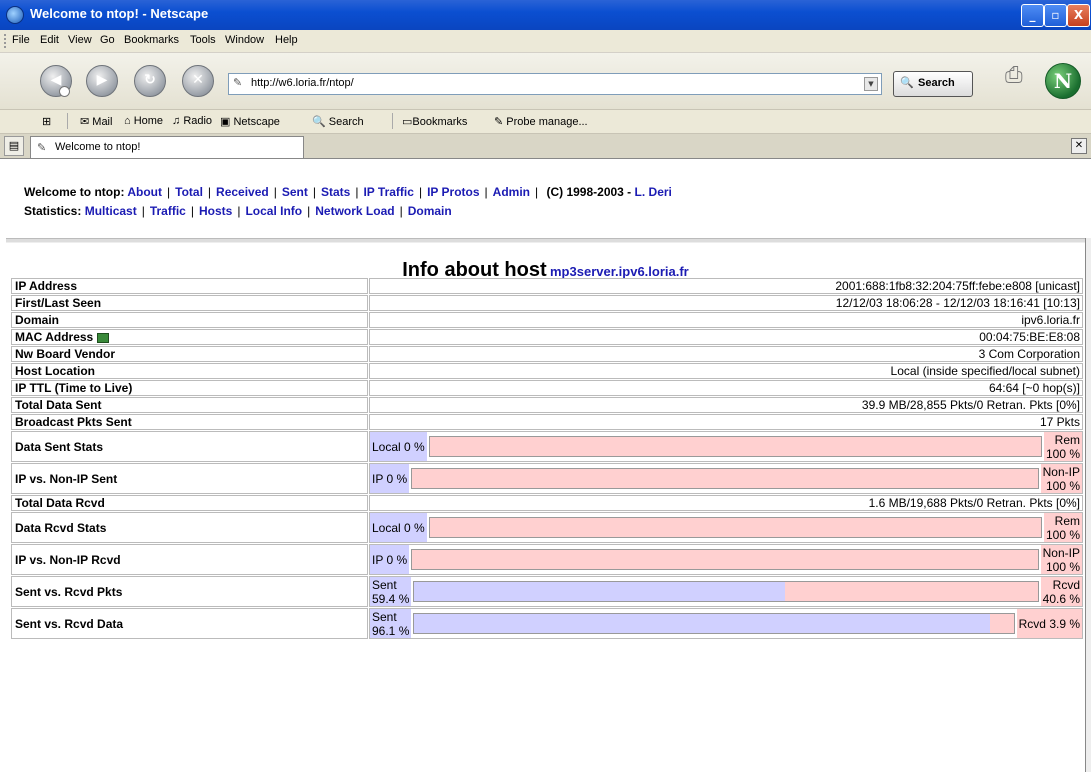 Image resolution: width=1091 pixels, height=772 pixels. I want to click on link-admin: Admin, so click(511, 192).